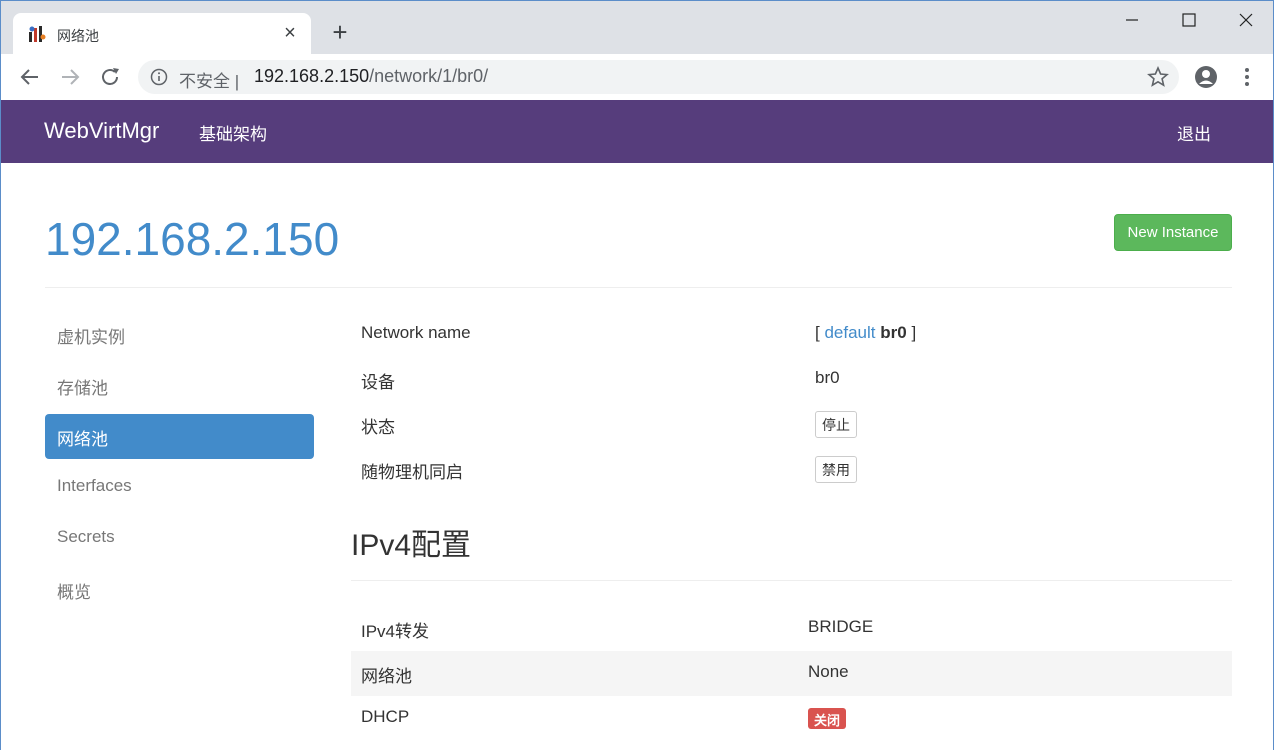  What do you see at coordinates (386, 676) in the screenshot?
I see `network-pool-label: 网络池` at bounding box center [386, 676].